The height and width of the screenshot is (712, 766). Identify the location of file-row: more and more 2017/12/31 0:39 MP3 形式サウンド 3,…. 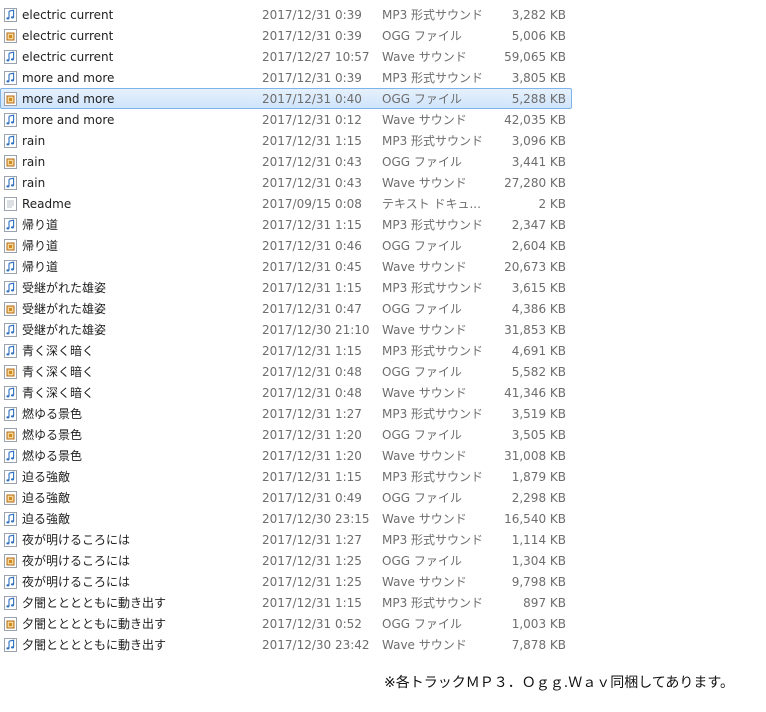
(286, 77).